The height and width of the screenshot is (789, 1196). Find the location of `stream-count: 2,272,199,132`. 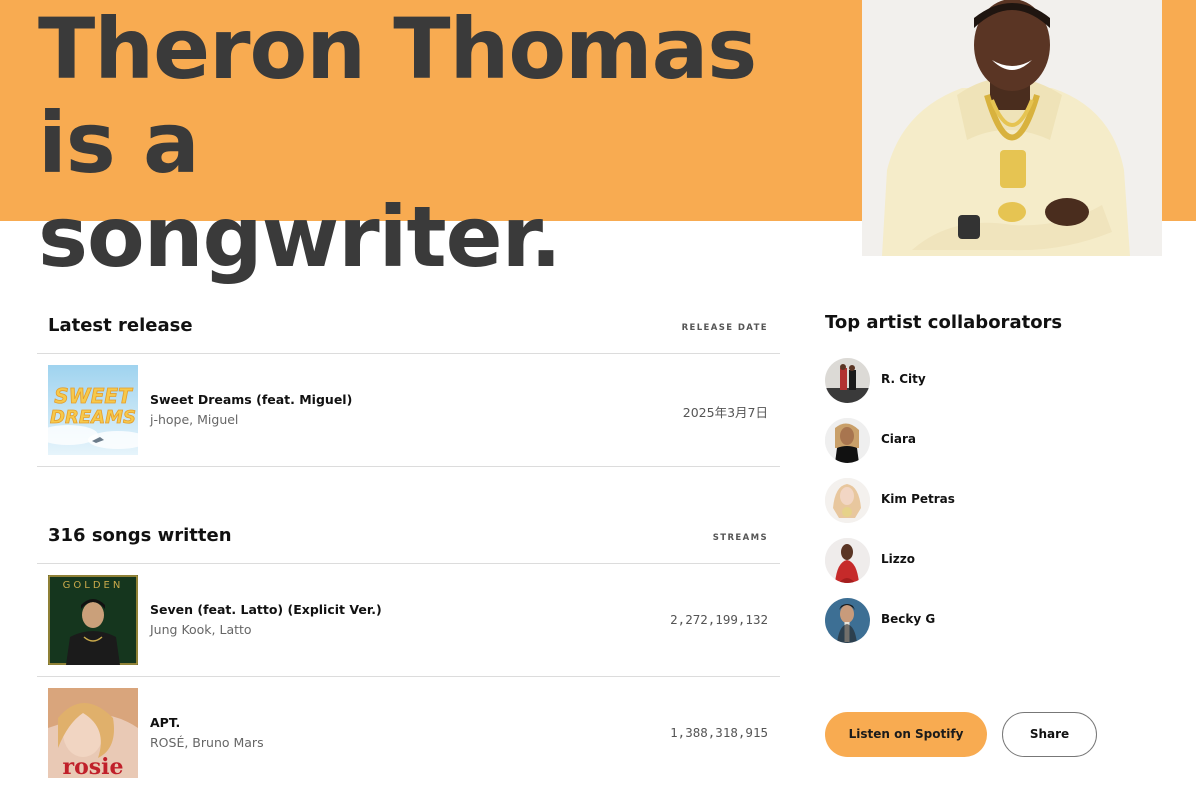

stream-count: 2,272,199,132 is located at coordinates (719, 619).